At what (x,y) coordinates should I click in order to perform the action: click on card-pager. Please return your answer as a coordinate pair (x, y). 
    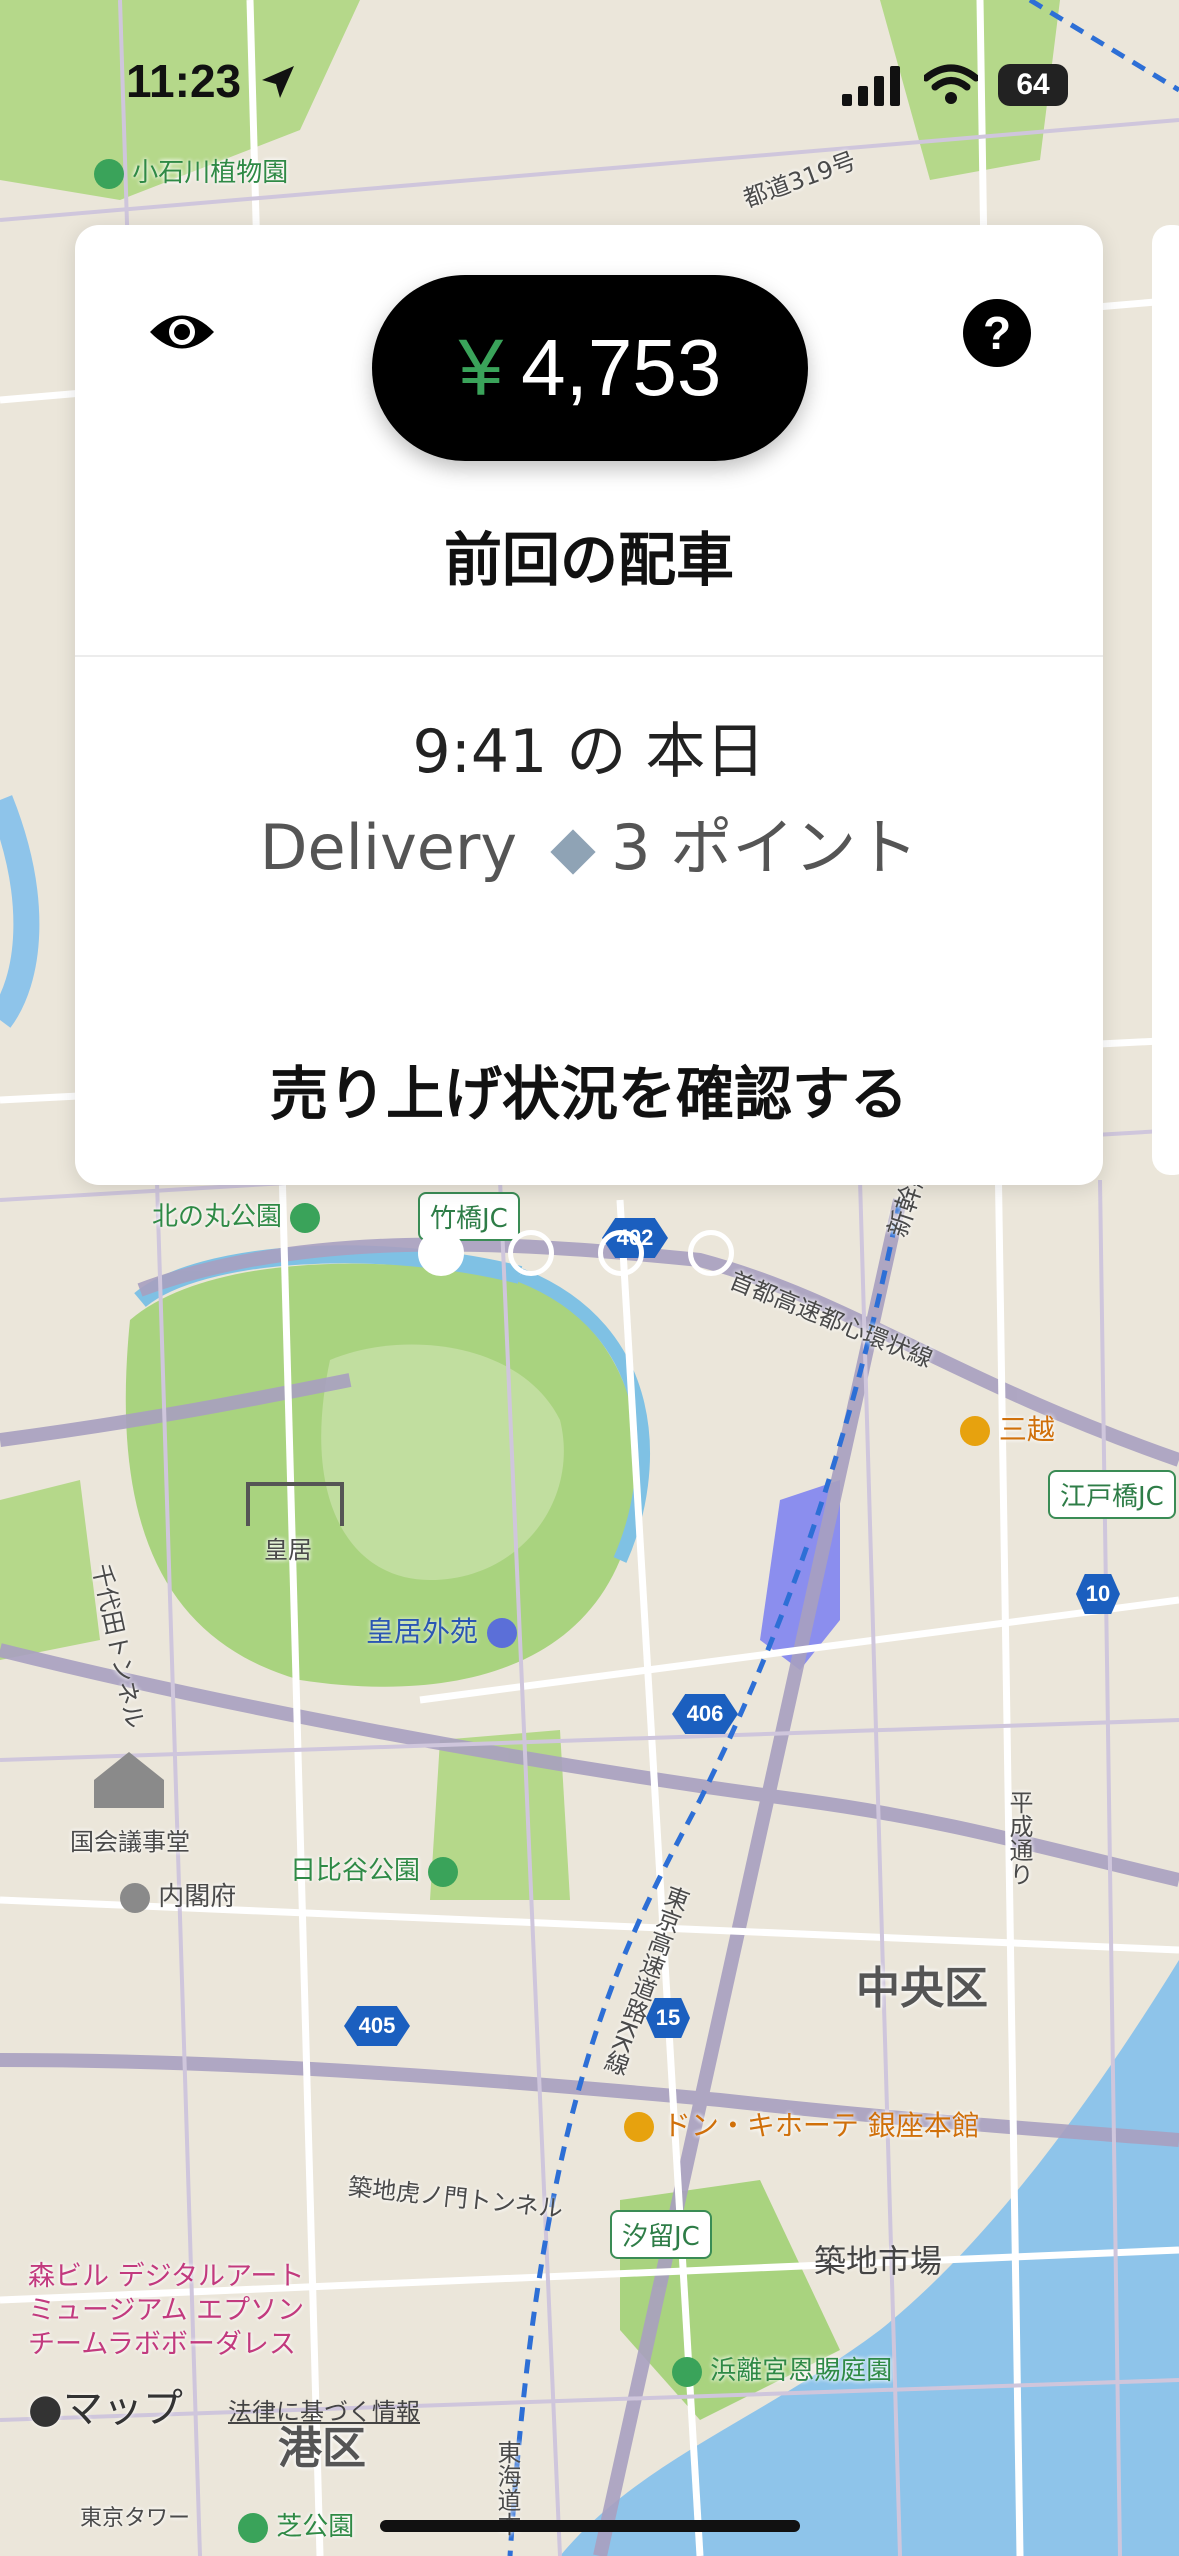
    Looking at the image, I should click on (576, 1253).